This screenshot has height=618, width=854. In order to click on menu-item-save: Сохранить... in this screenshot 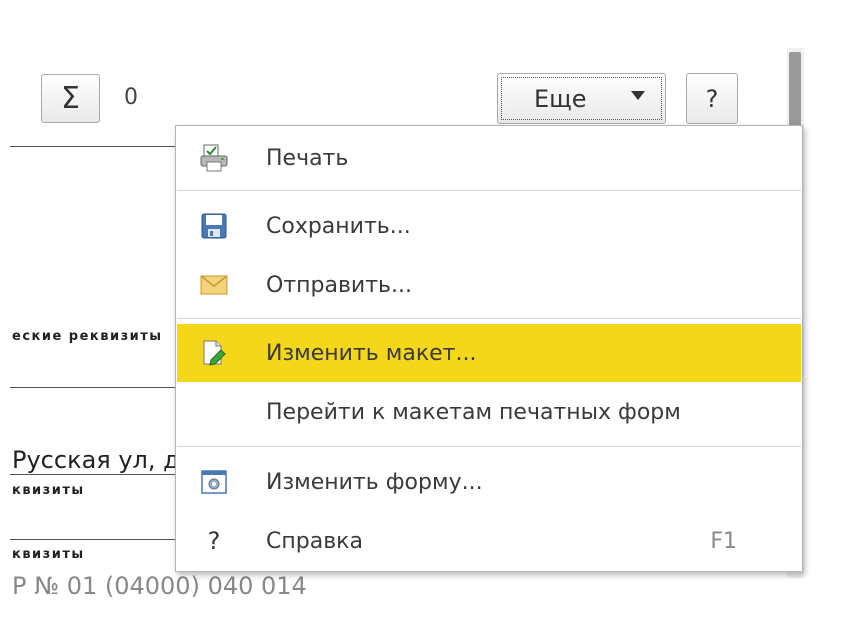, I will do `click(489, 226)`.